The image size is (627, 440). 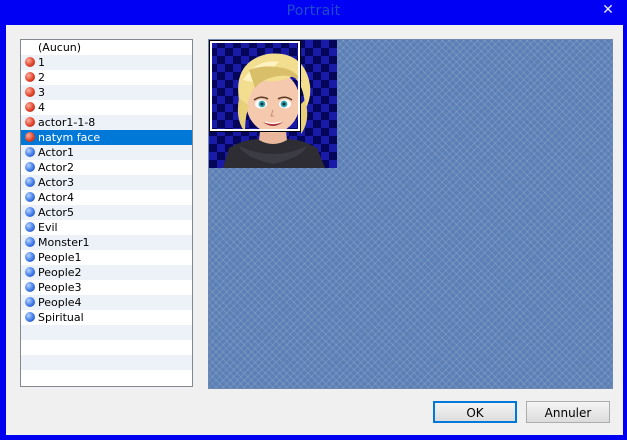 What do you see at coordinates (106, 272) in the screenshot?
I see `list-item: People2` at bounding box center [106, 272].